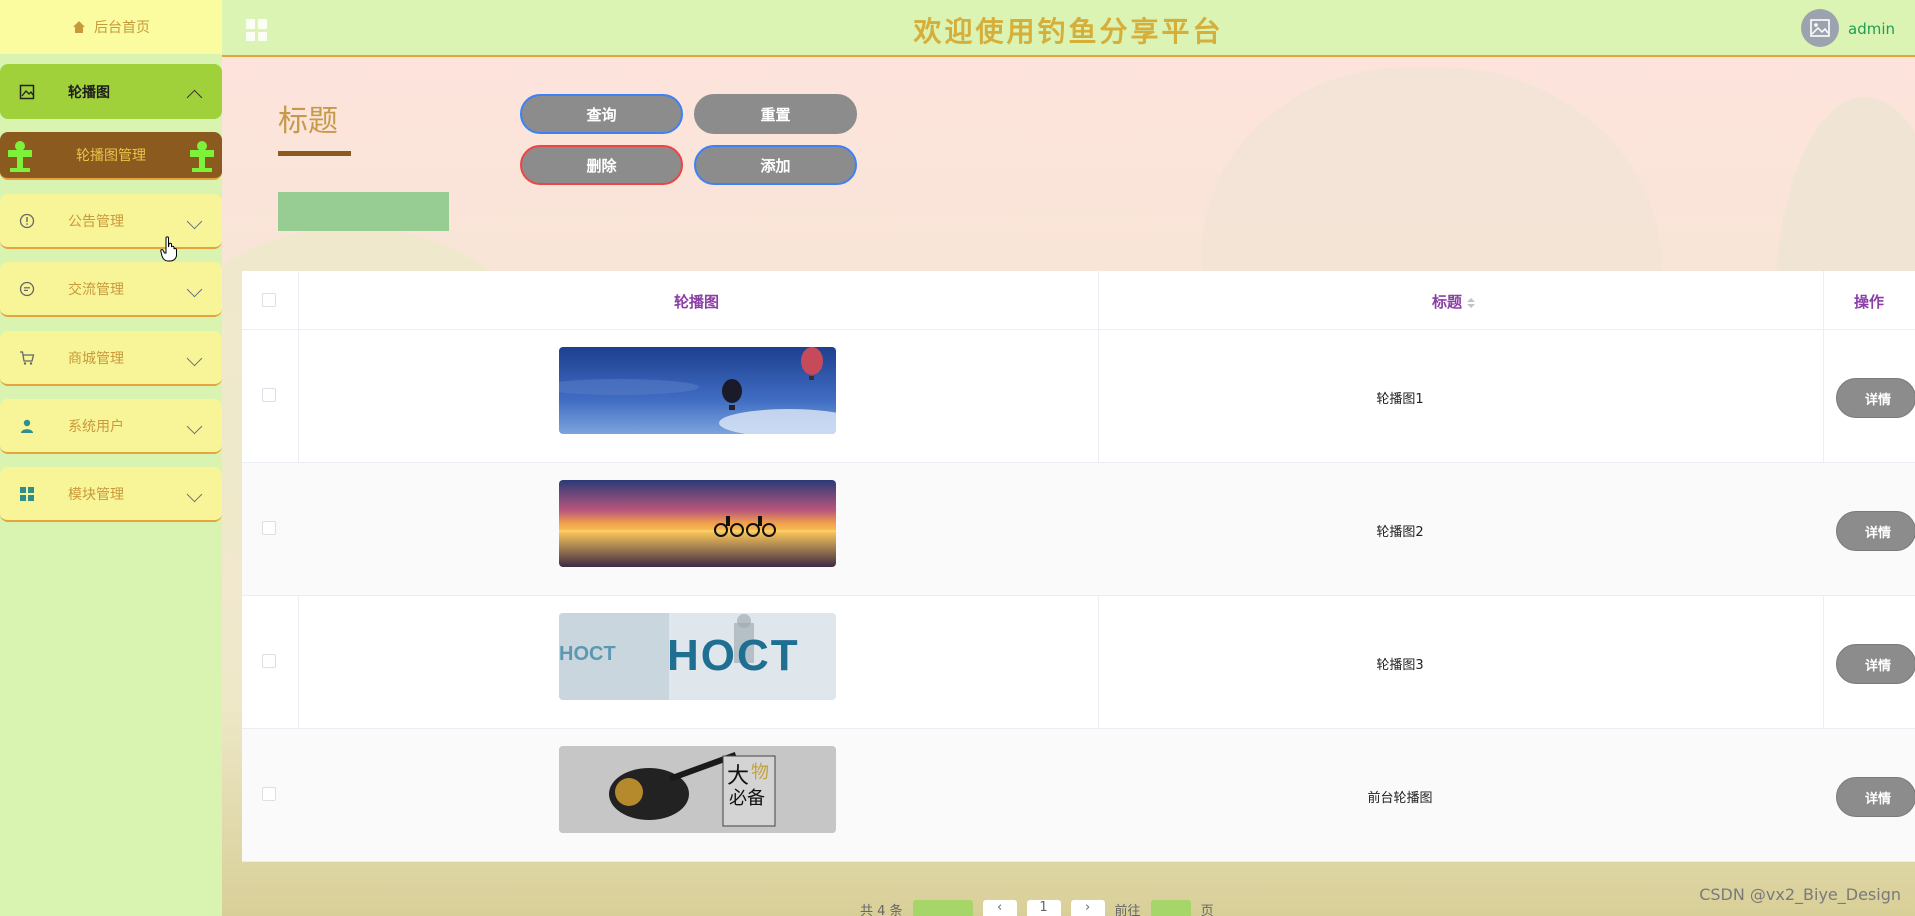 The image size is (1915, 916). I want to click on label-underline, so click(314, 153).